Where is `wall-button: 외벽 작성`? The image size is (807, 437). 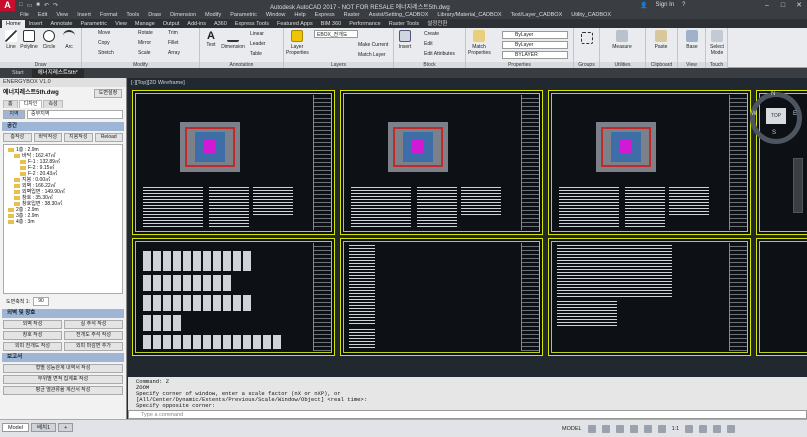 wall-button: 외벽 작성 is located at coordinates (32, 324).